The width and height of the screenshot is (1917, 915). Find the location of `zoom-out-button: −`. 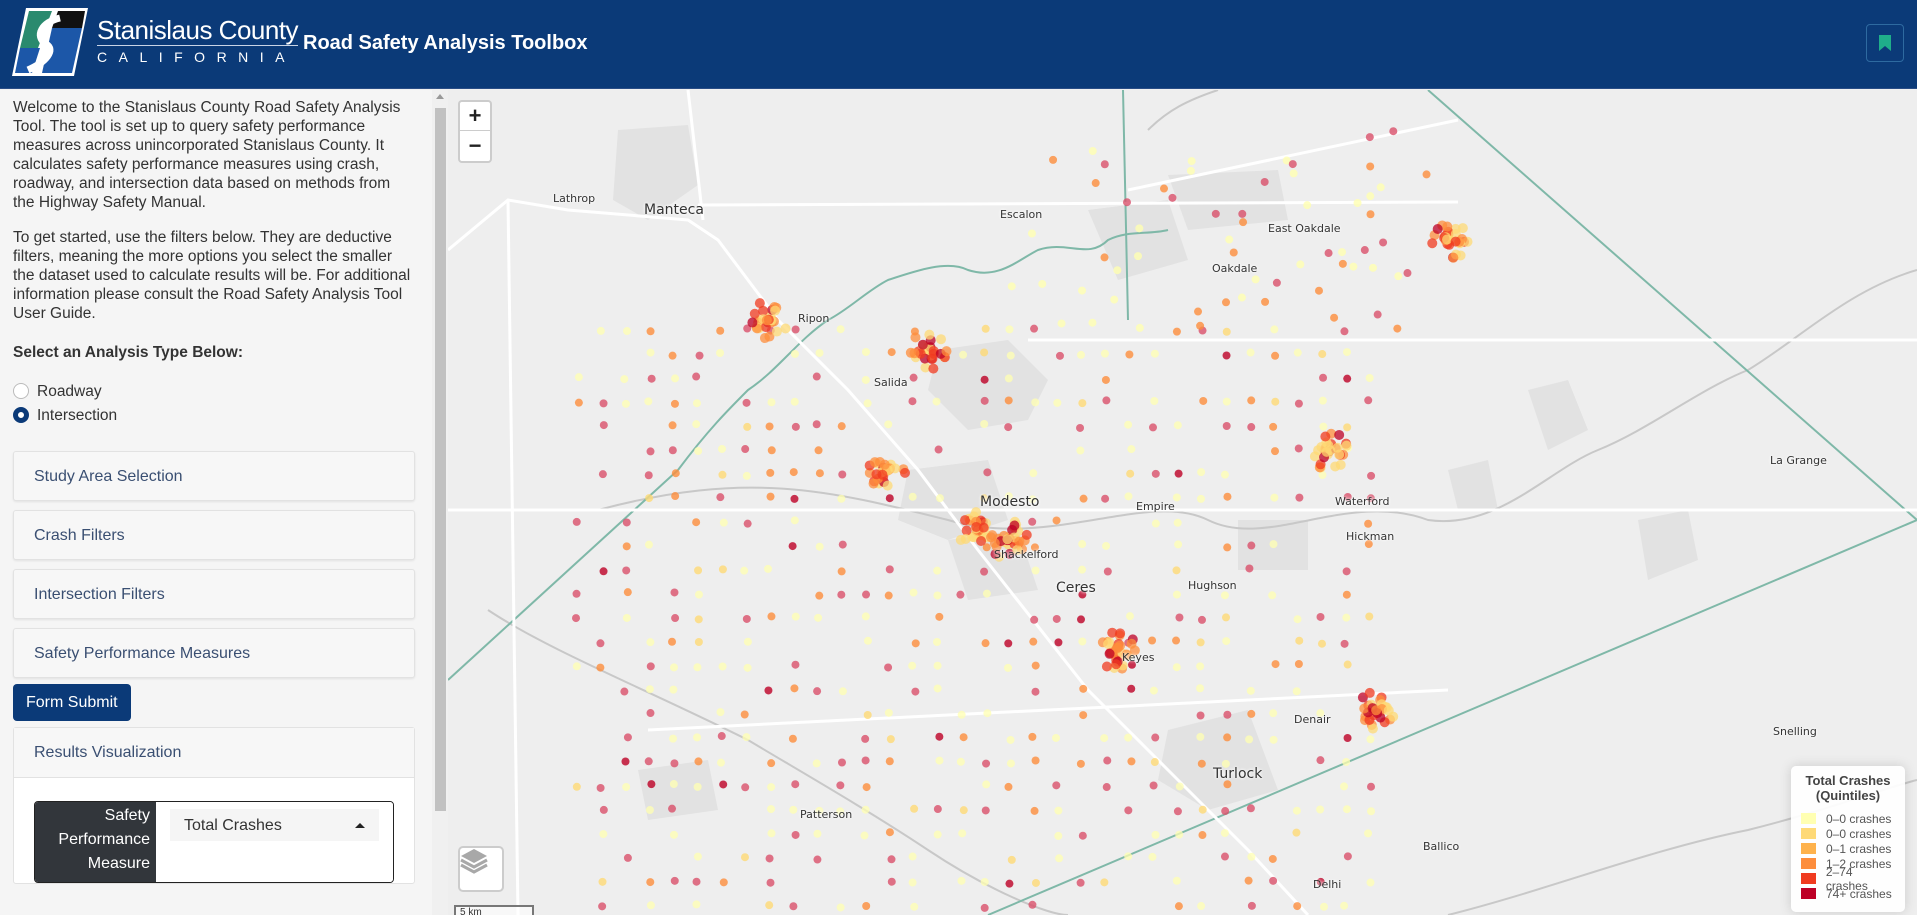

zoom-out-button: − is located at coordinates (475, 145).